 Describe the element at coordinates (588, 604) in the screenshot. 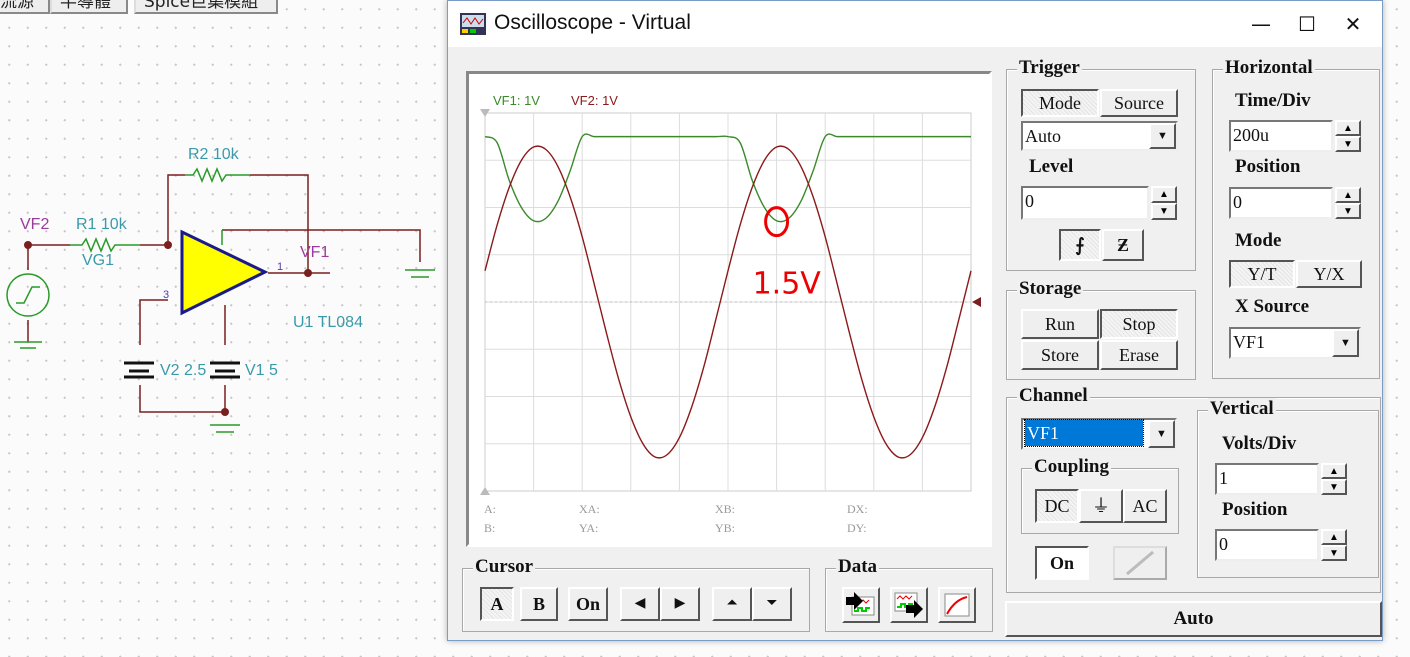

I see `cursor-on-button: On` at that location.